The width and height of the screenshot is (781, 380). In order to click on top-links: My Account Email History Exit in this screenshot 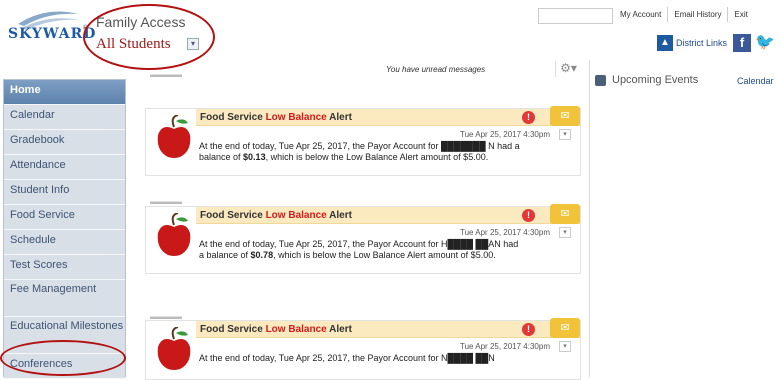, I will do `click(684, 14)`.